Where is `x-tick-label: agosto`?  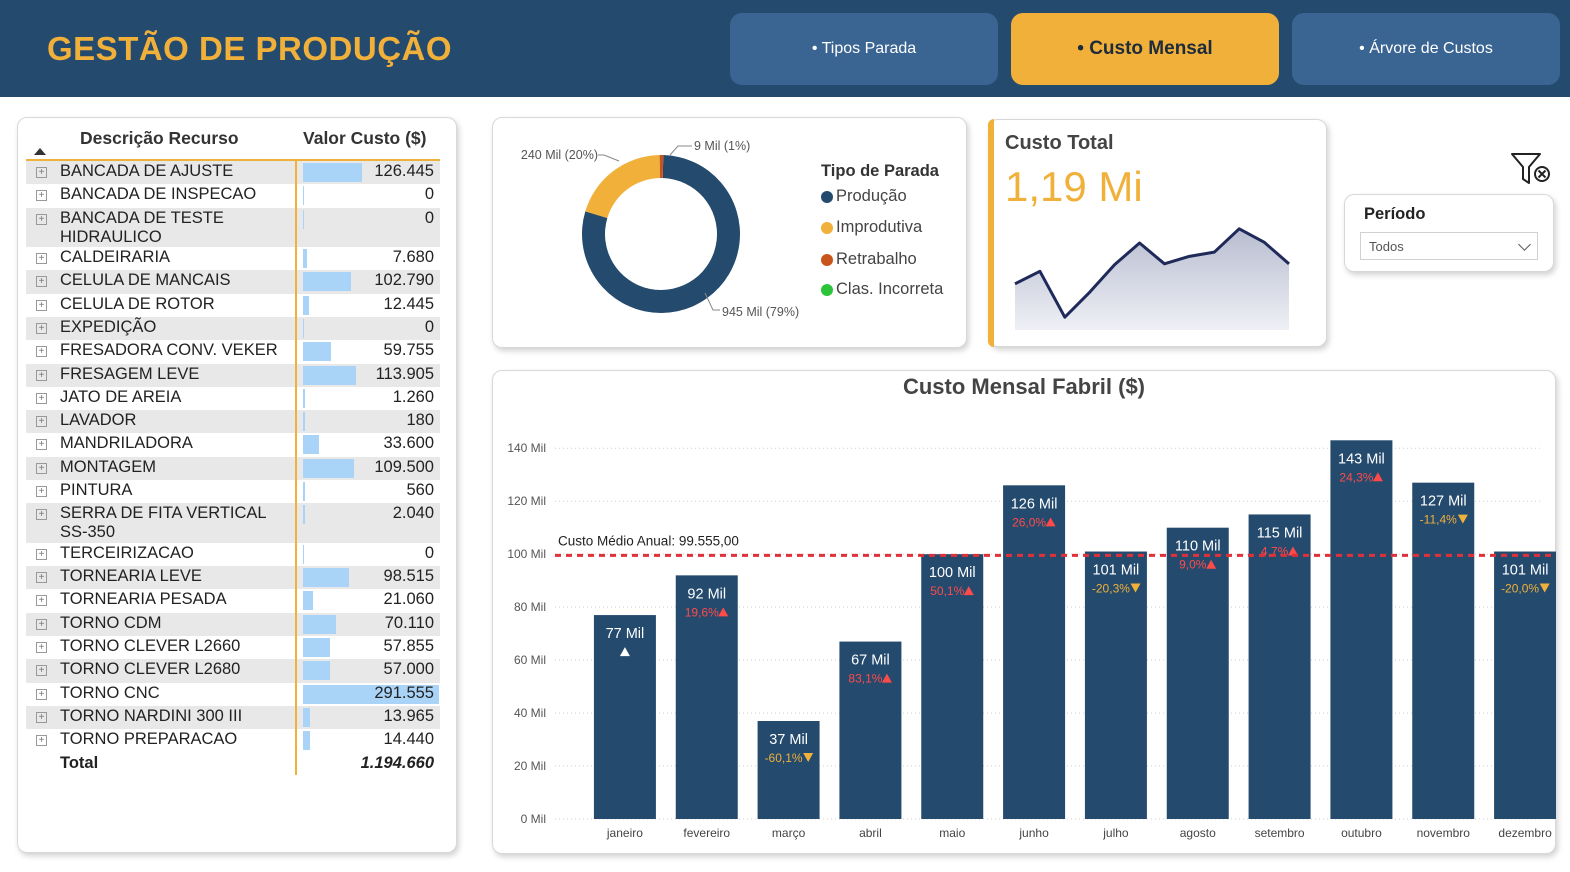
x-tick-label: agosto is located at coordinates (1198, 833).